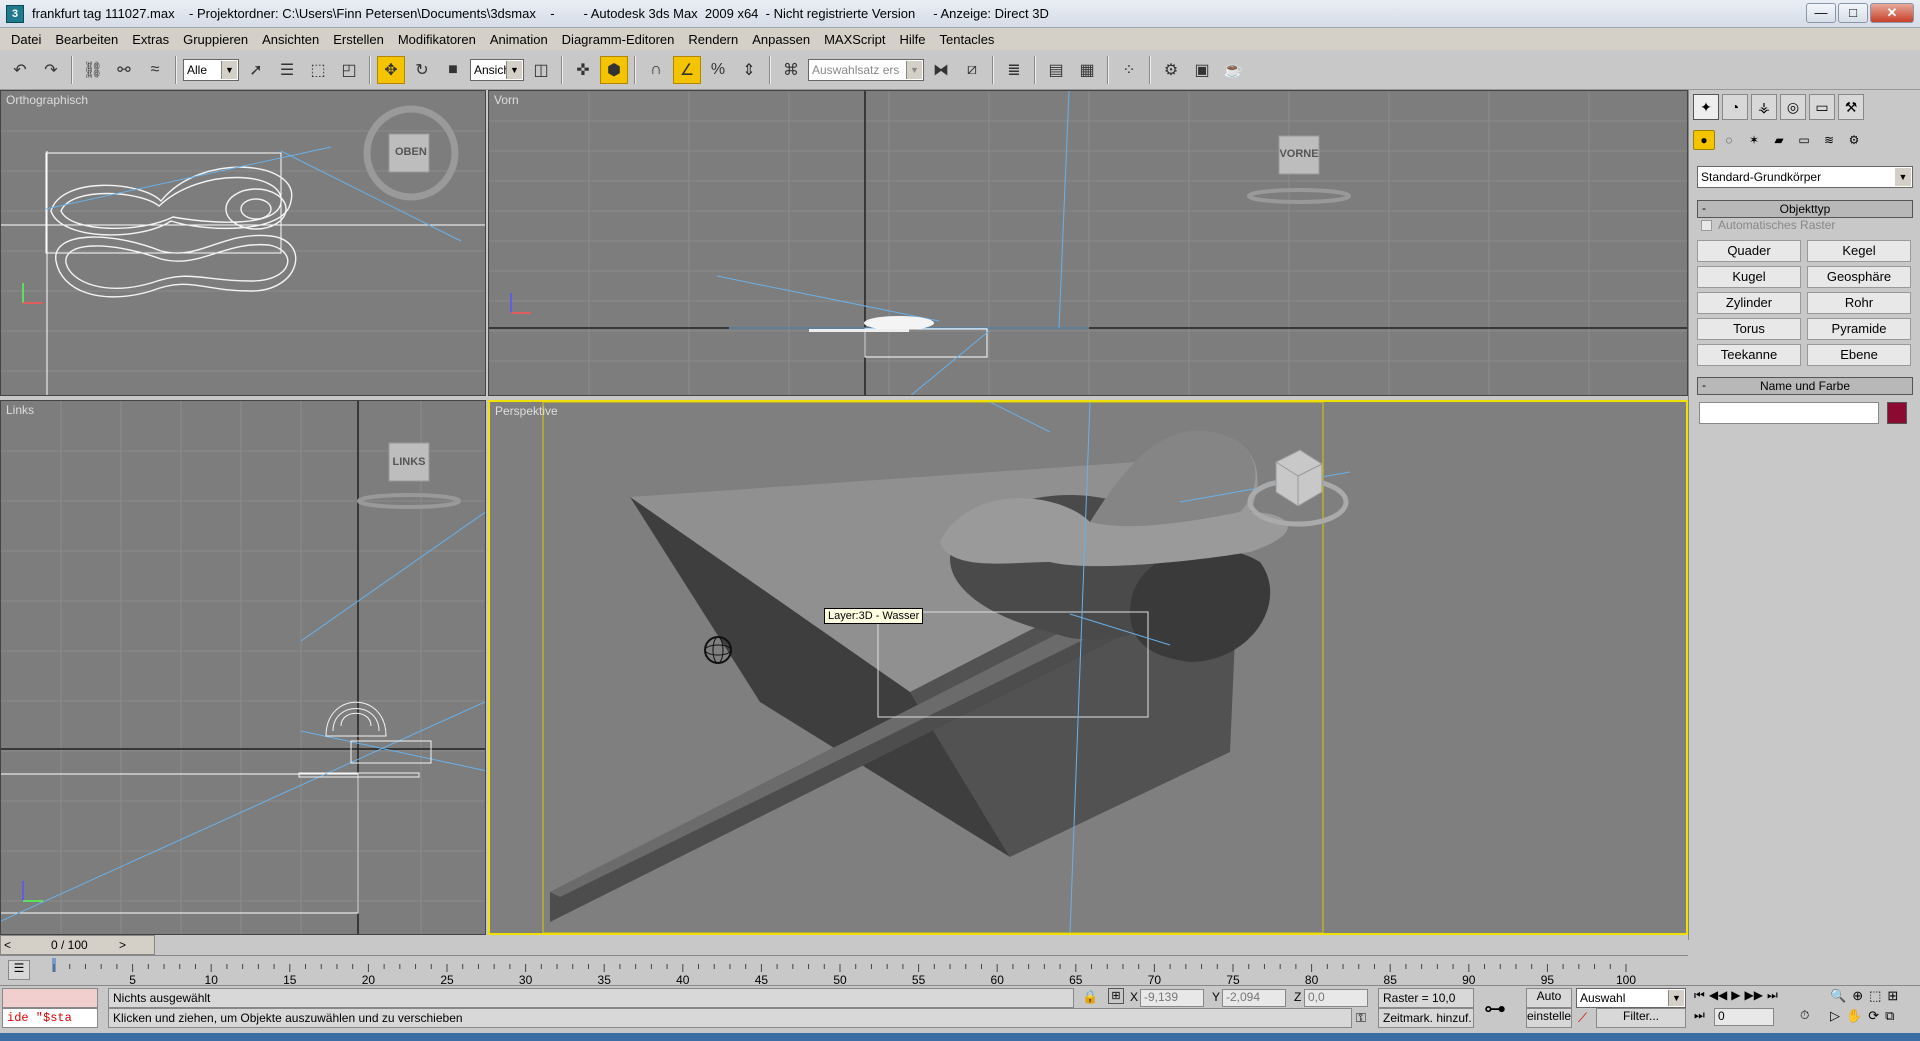  I want to click on menu-animation: Animation, so click(519, 39).